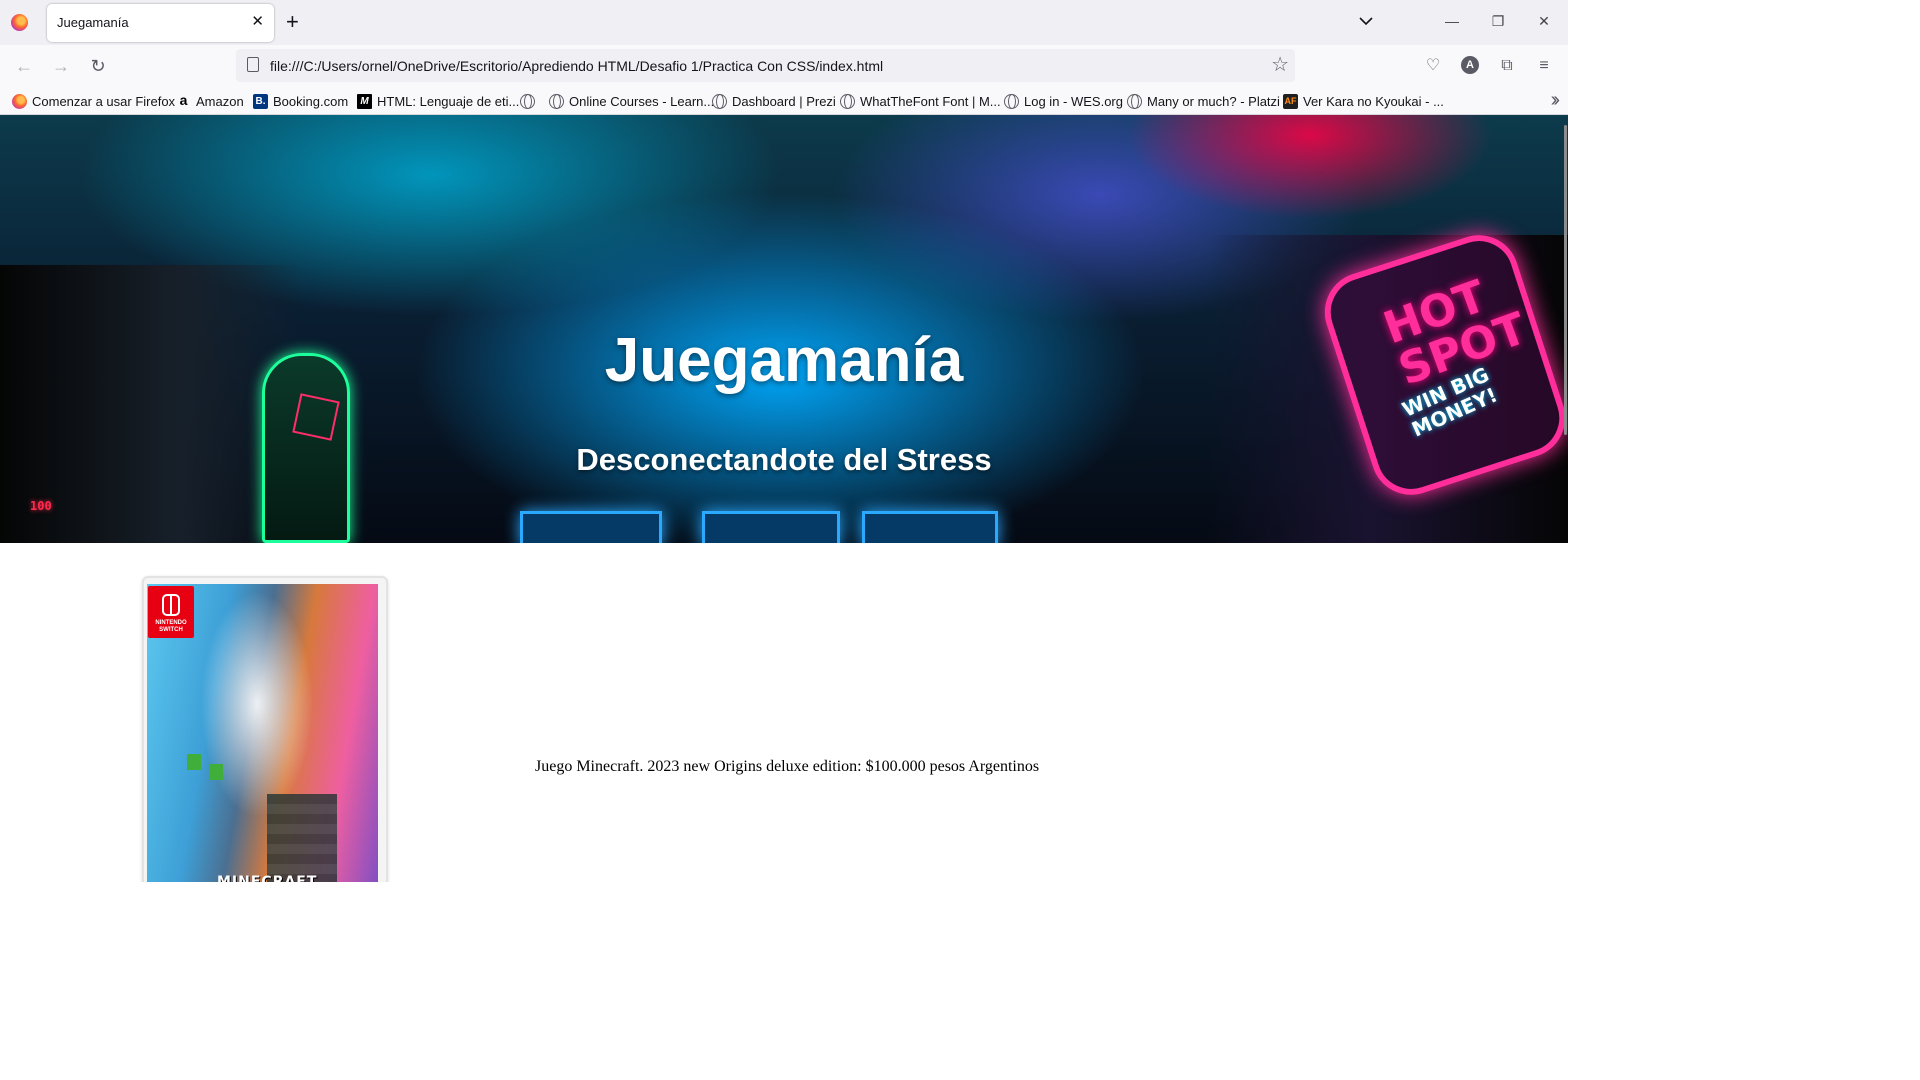 The image size is (1920, 1080). Describe the element at coordinates (171, 626) in the screenshot. I see `platform-badge-text: NINTENDO SWITCH` at that location.